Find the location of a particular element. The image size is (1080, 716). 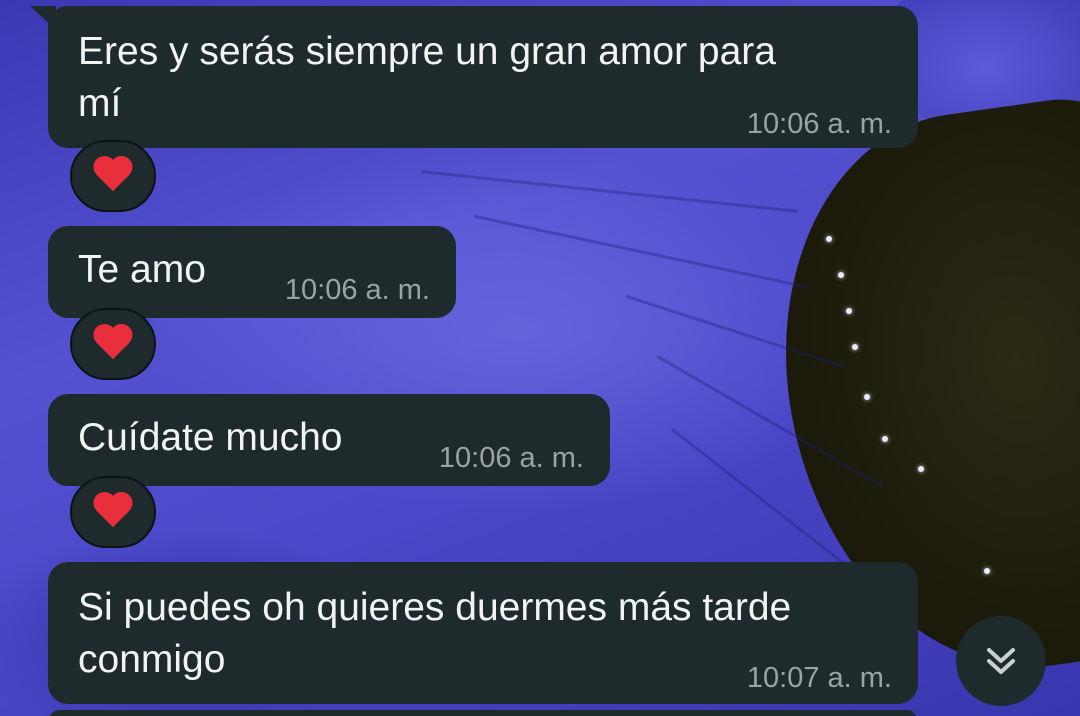

message-text: Cuídate mucho is located at coordinates (210, 437).